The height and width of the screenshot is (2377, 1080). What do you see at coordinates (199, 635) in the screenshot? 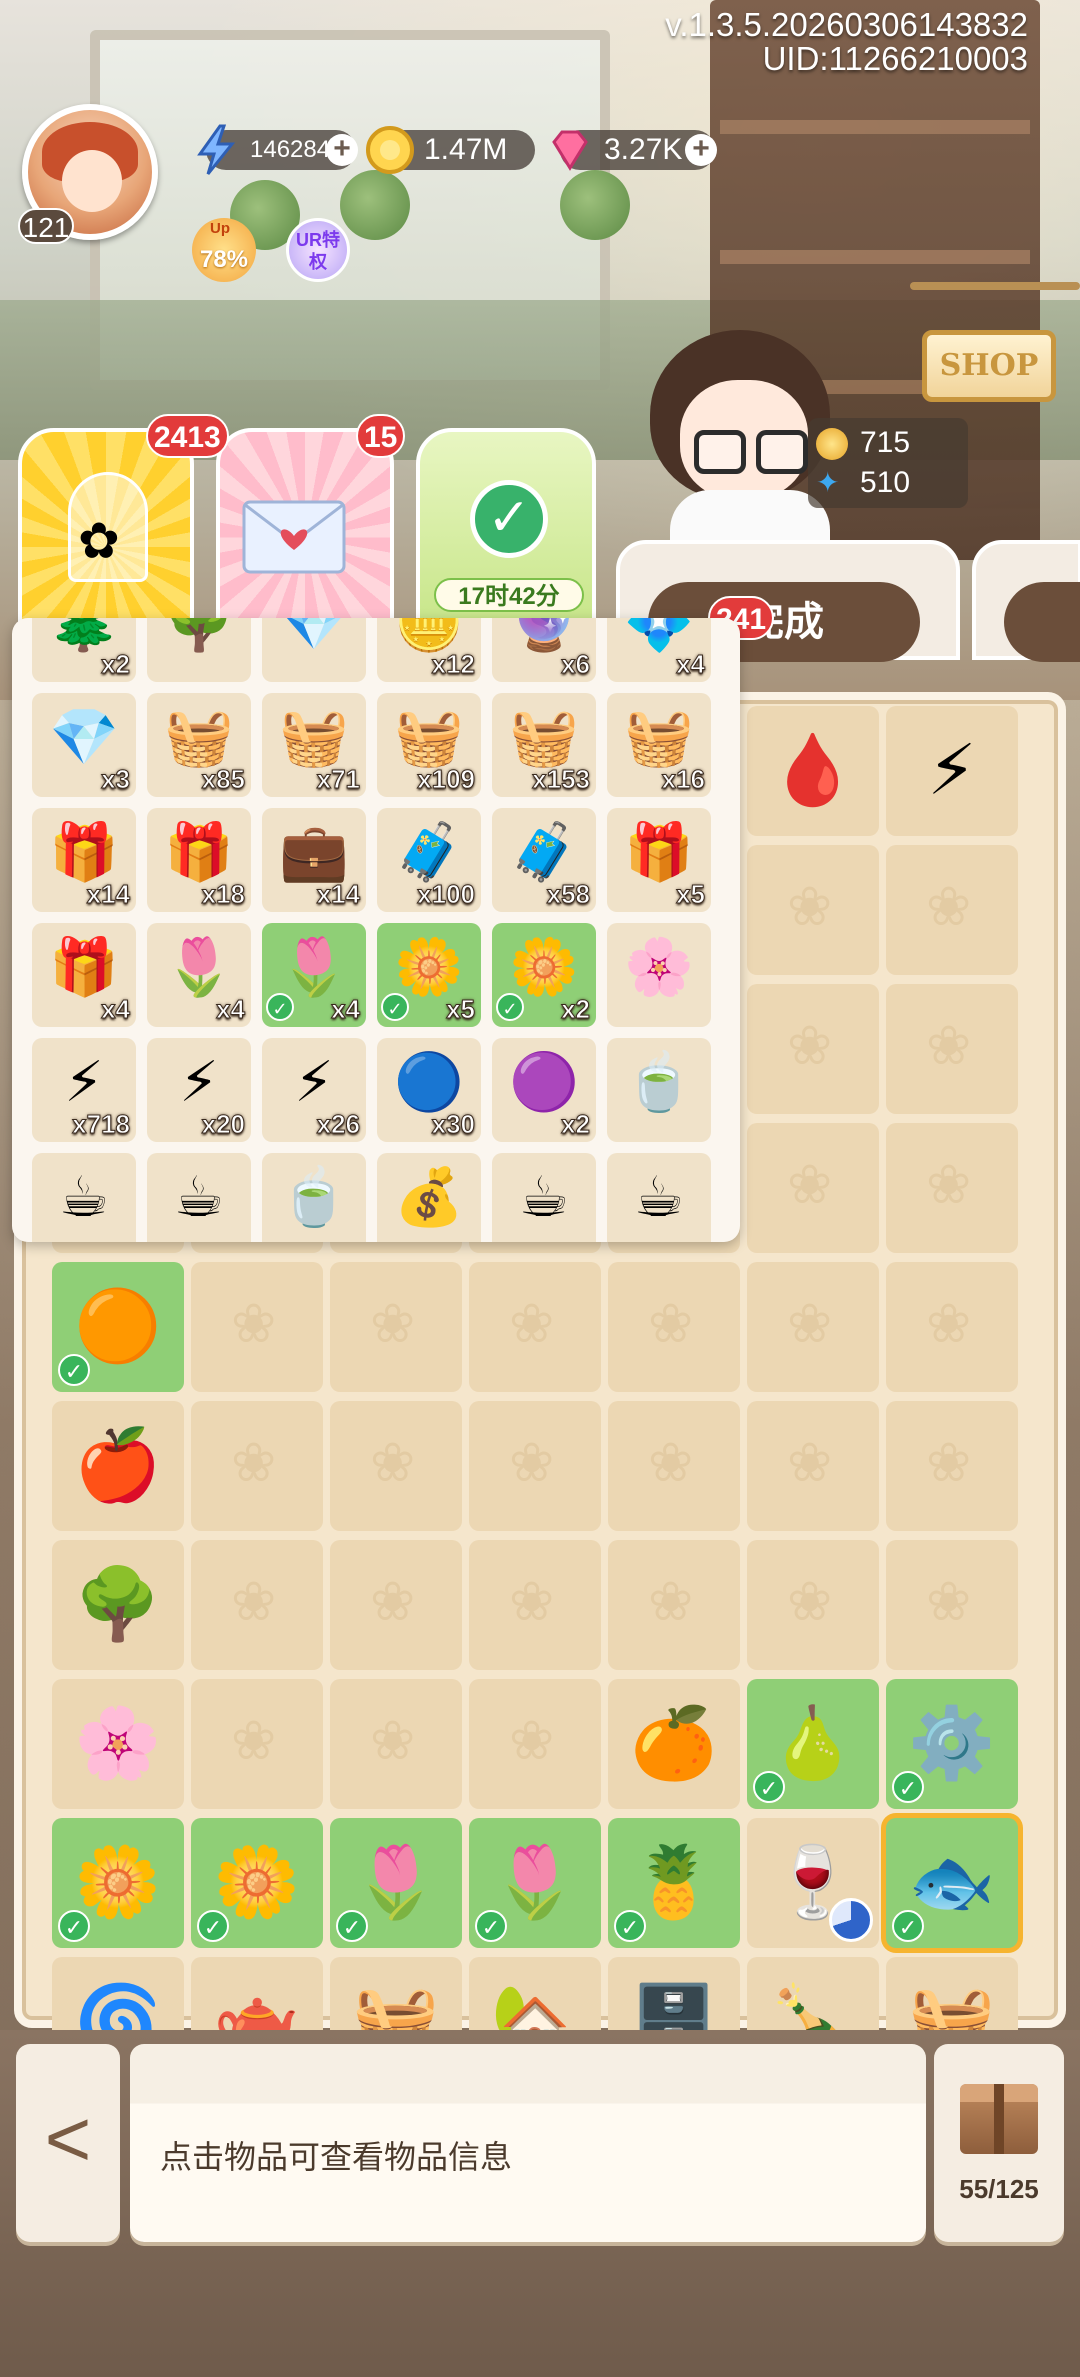
I see `item-icon: 🌳` at bounding box center [199, 635].